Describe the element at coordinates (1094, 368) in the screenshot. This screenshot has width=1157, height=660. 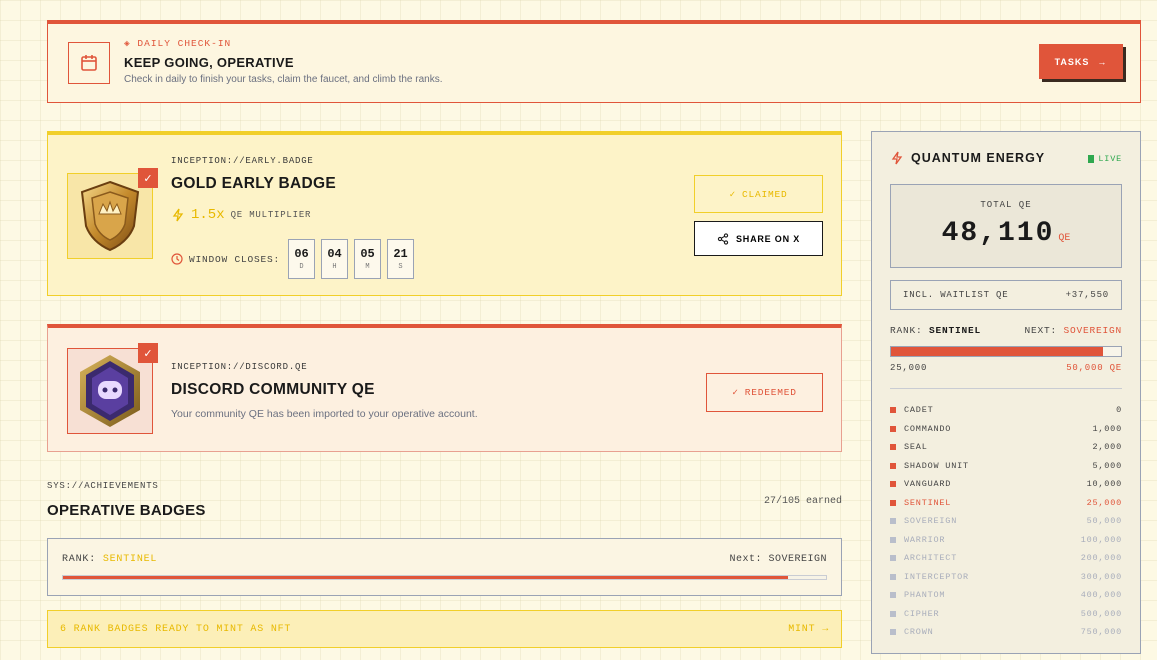
I see `qe-bar-max: 50,000 QE` at that location.